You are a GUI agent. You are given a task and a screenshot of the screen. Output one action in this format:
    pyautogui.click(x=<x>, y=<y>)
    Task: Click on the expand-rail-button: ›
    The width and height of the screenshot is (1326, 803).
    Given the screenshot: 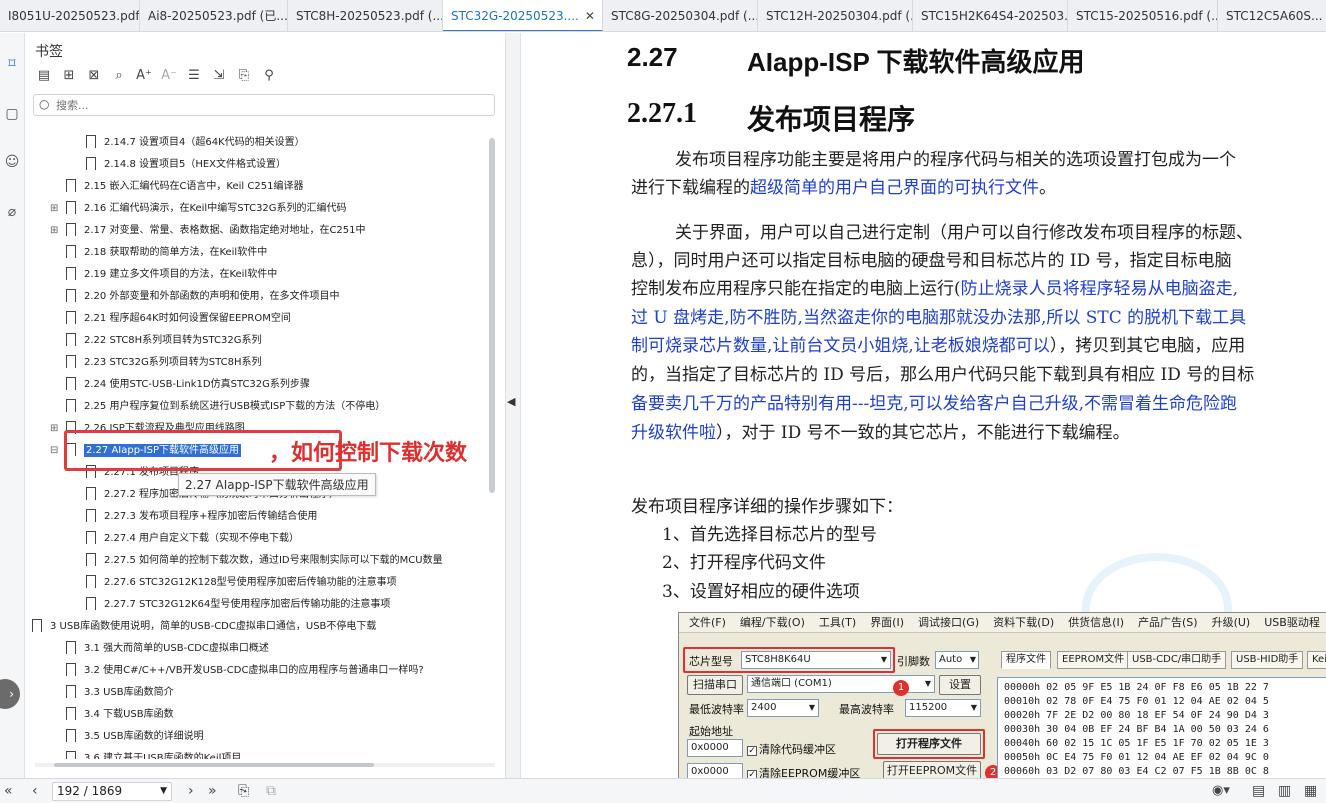 What is the action you would take?
    pyautogui.click(x=10, y=694)
    